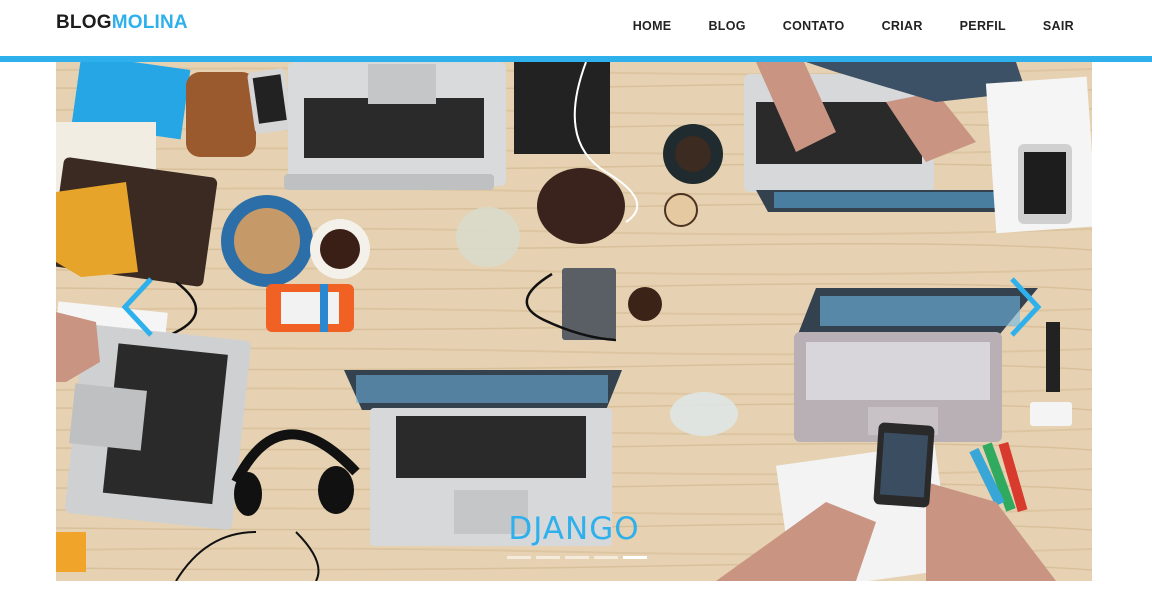 Image resolution: width=1152 pixels, height=591 pixels. I want to click on carousel-caption: DJANGO, so click(574, 529).